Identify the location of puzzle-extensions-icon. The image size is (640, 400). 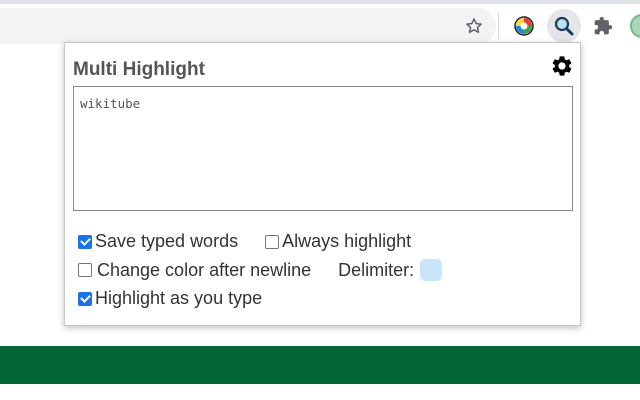
(603, 26).